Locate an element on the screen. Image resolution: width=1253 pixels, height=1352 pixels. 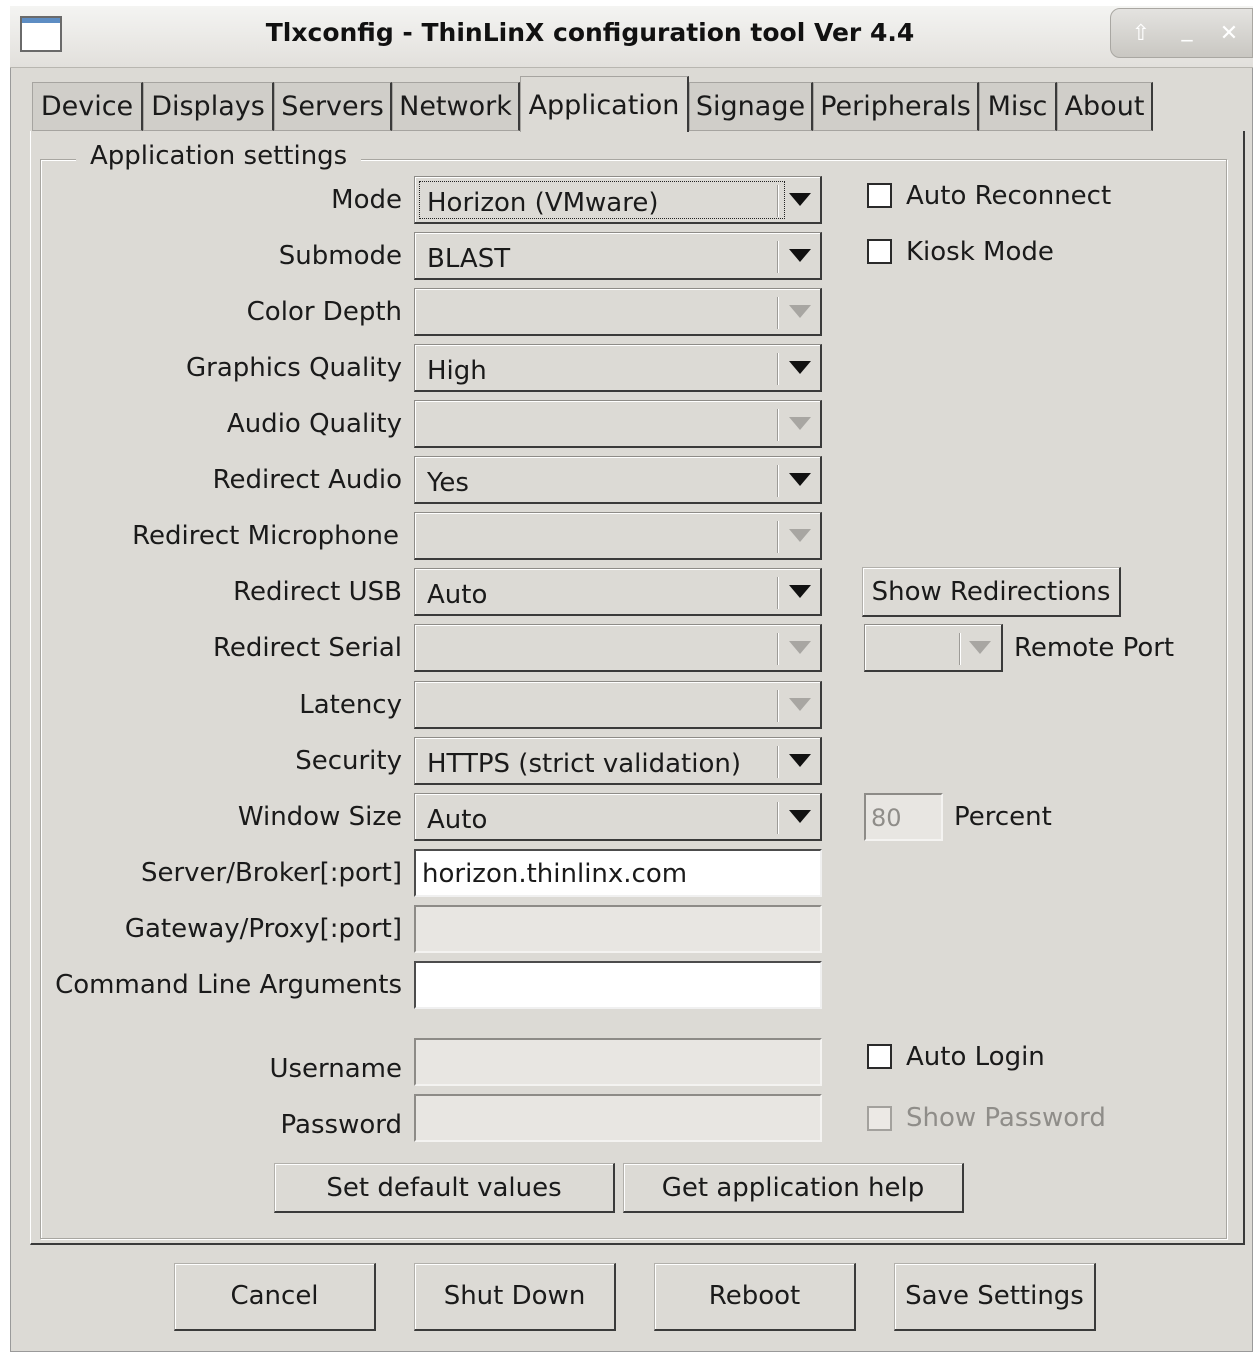
tab-peripherals: Peripherals is located at coordinates (896, 106).